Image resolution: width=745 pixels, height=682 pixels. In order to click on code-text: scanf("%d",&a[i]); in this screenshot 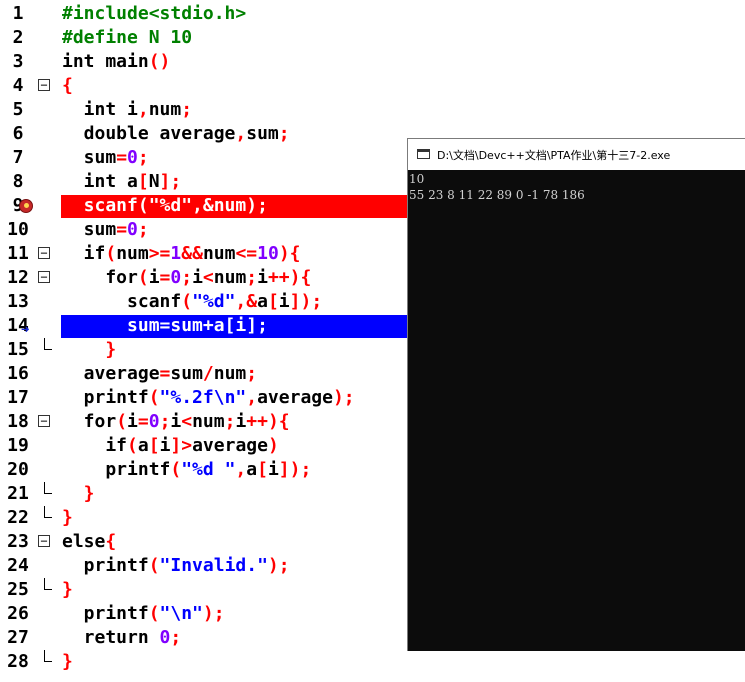, I will do `click(192, 302)`.